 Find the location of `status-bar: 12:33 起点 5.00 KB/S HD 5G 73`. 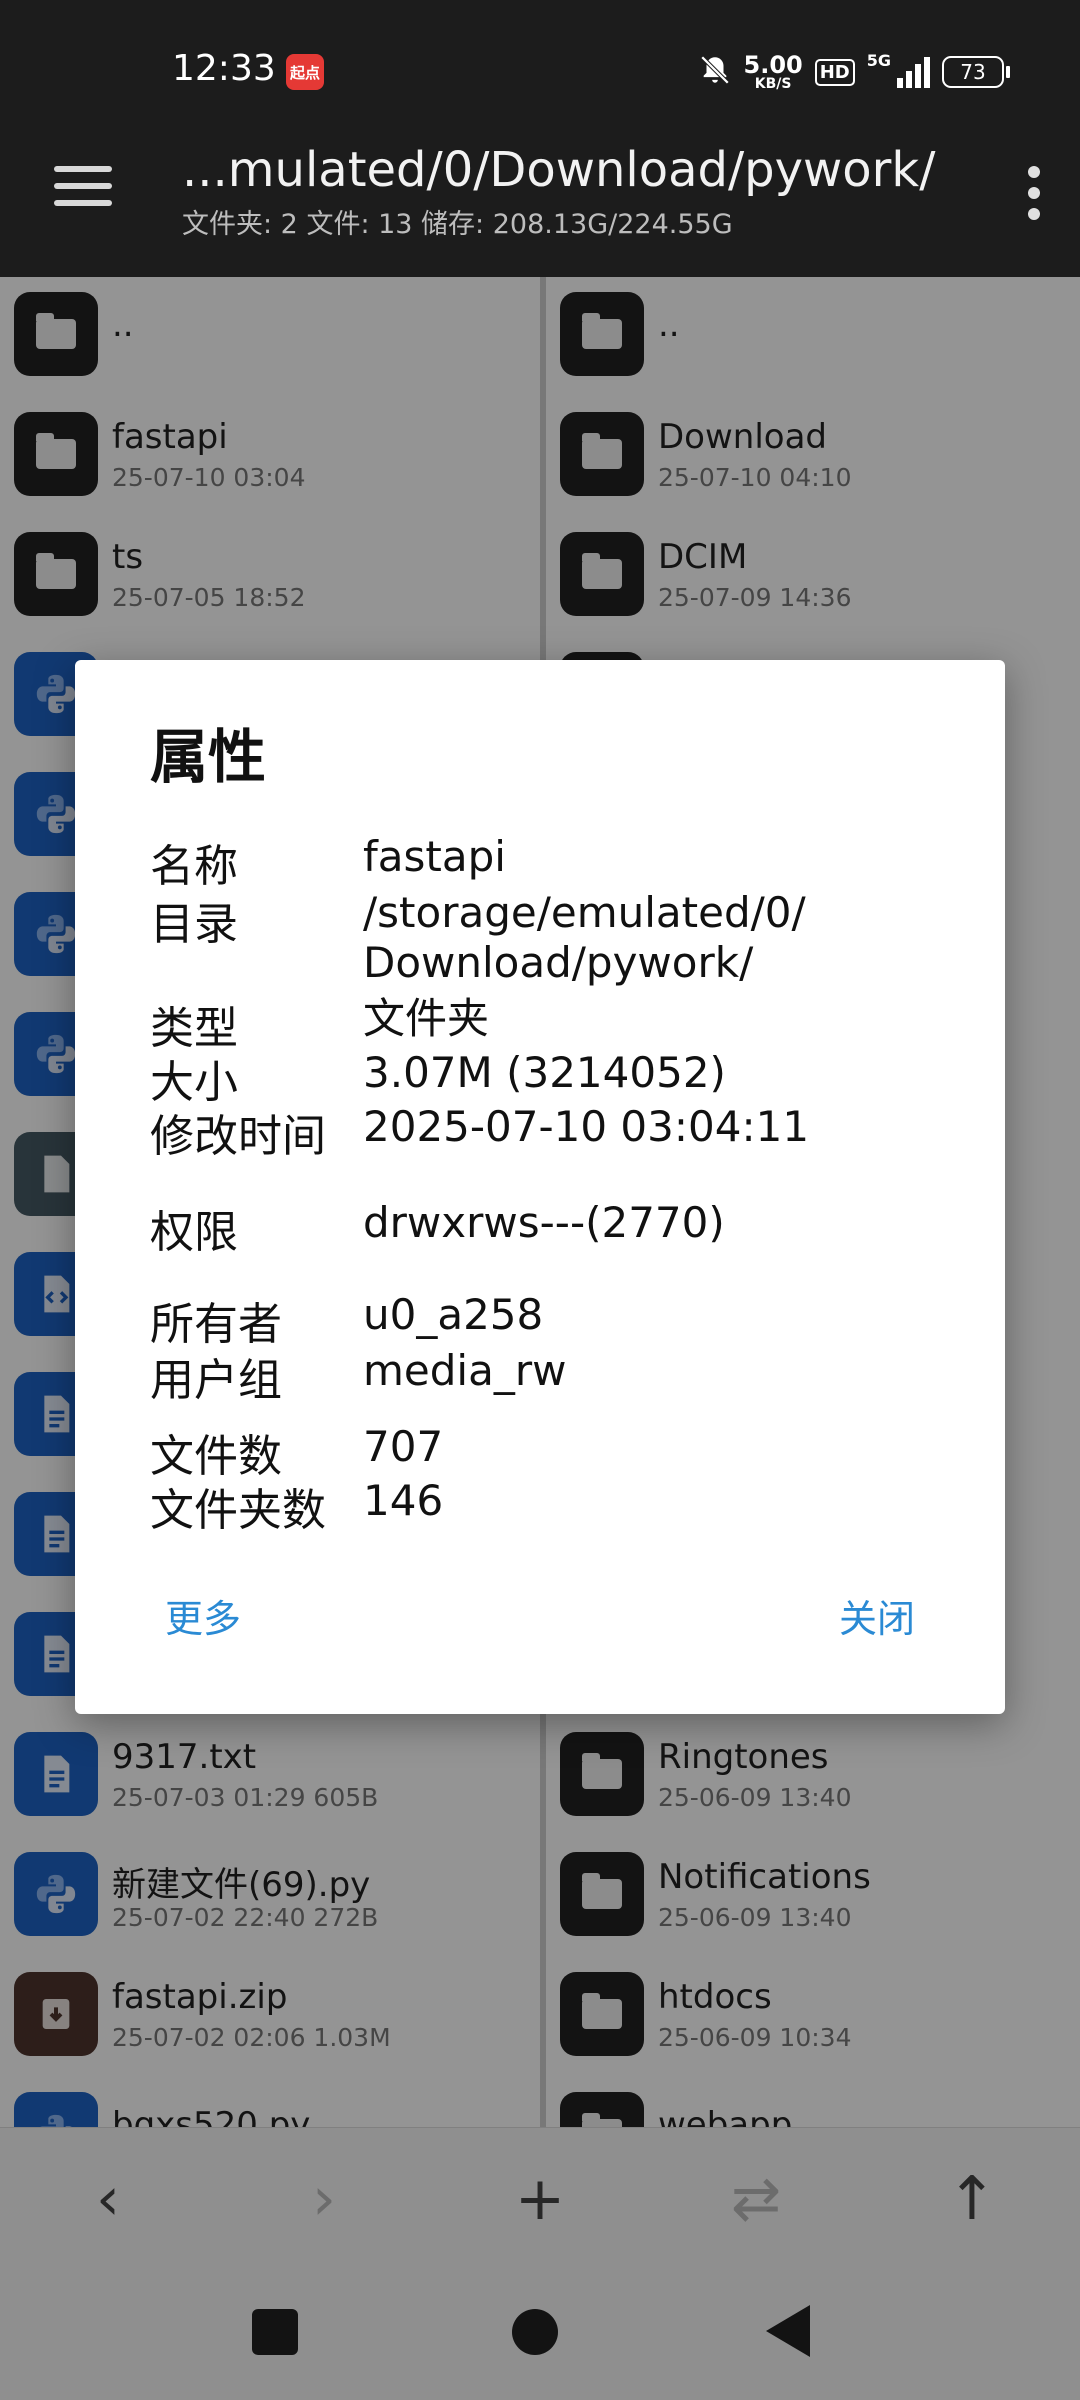

status-bar: 12:33 起点 5.00 KB/S HD 5G 73 is located at coordinates (540, 70).